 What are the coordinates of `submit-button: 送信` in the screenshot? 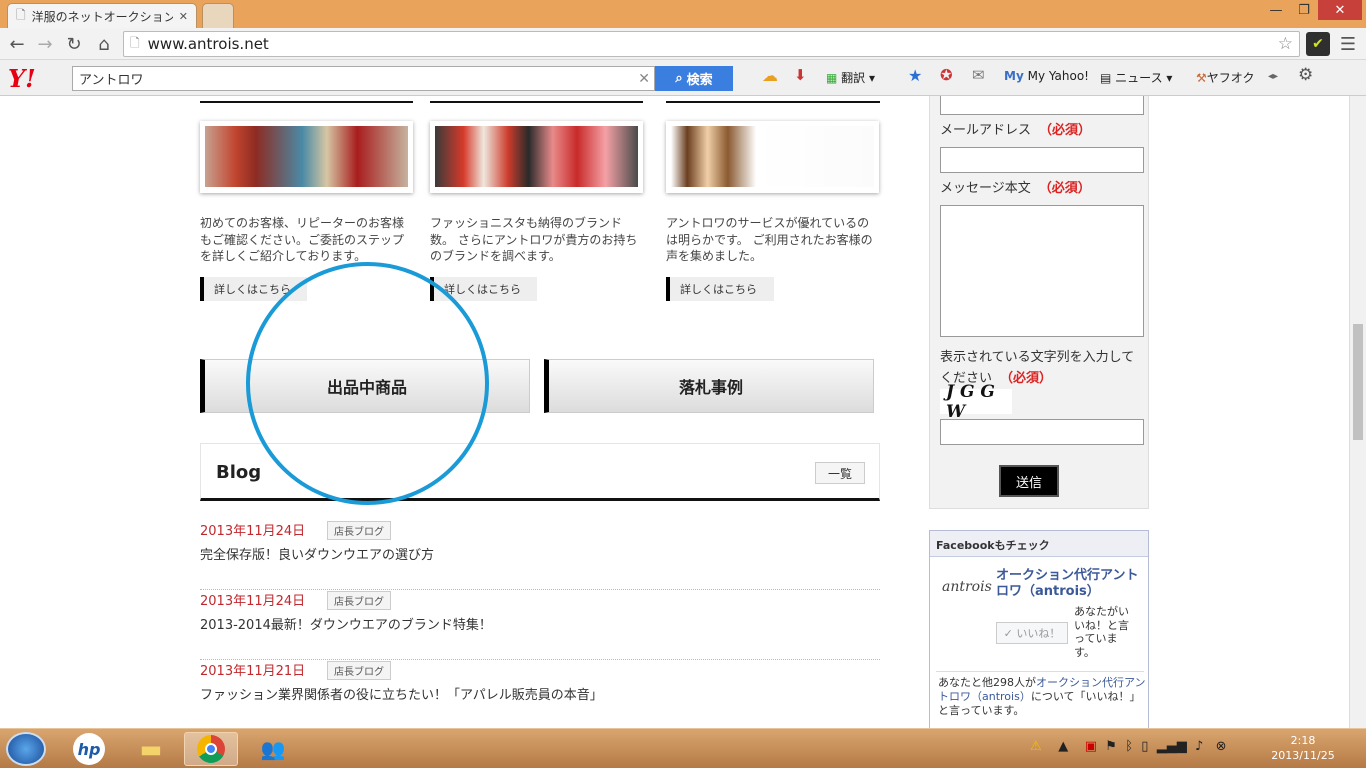 It's located at (1029, 481).